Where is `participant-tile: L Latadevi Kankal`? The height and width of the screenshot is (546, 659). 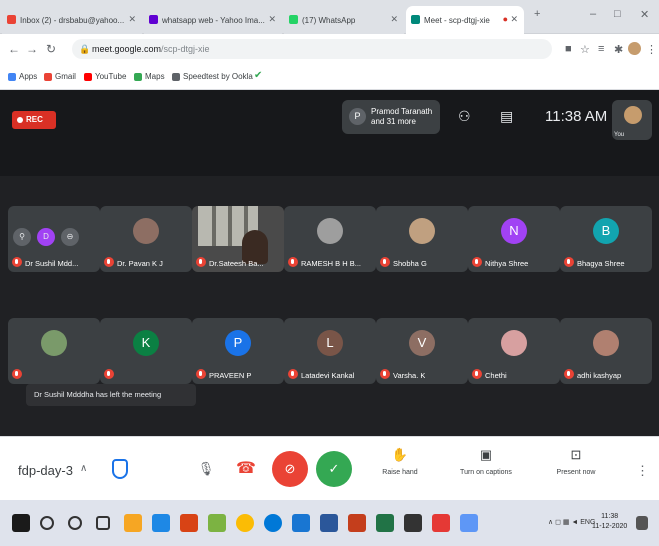
participant-tile: L Latadevi Kankal is located at coordinates (330, 351).